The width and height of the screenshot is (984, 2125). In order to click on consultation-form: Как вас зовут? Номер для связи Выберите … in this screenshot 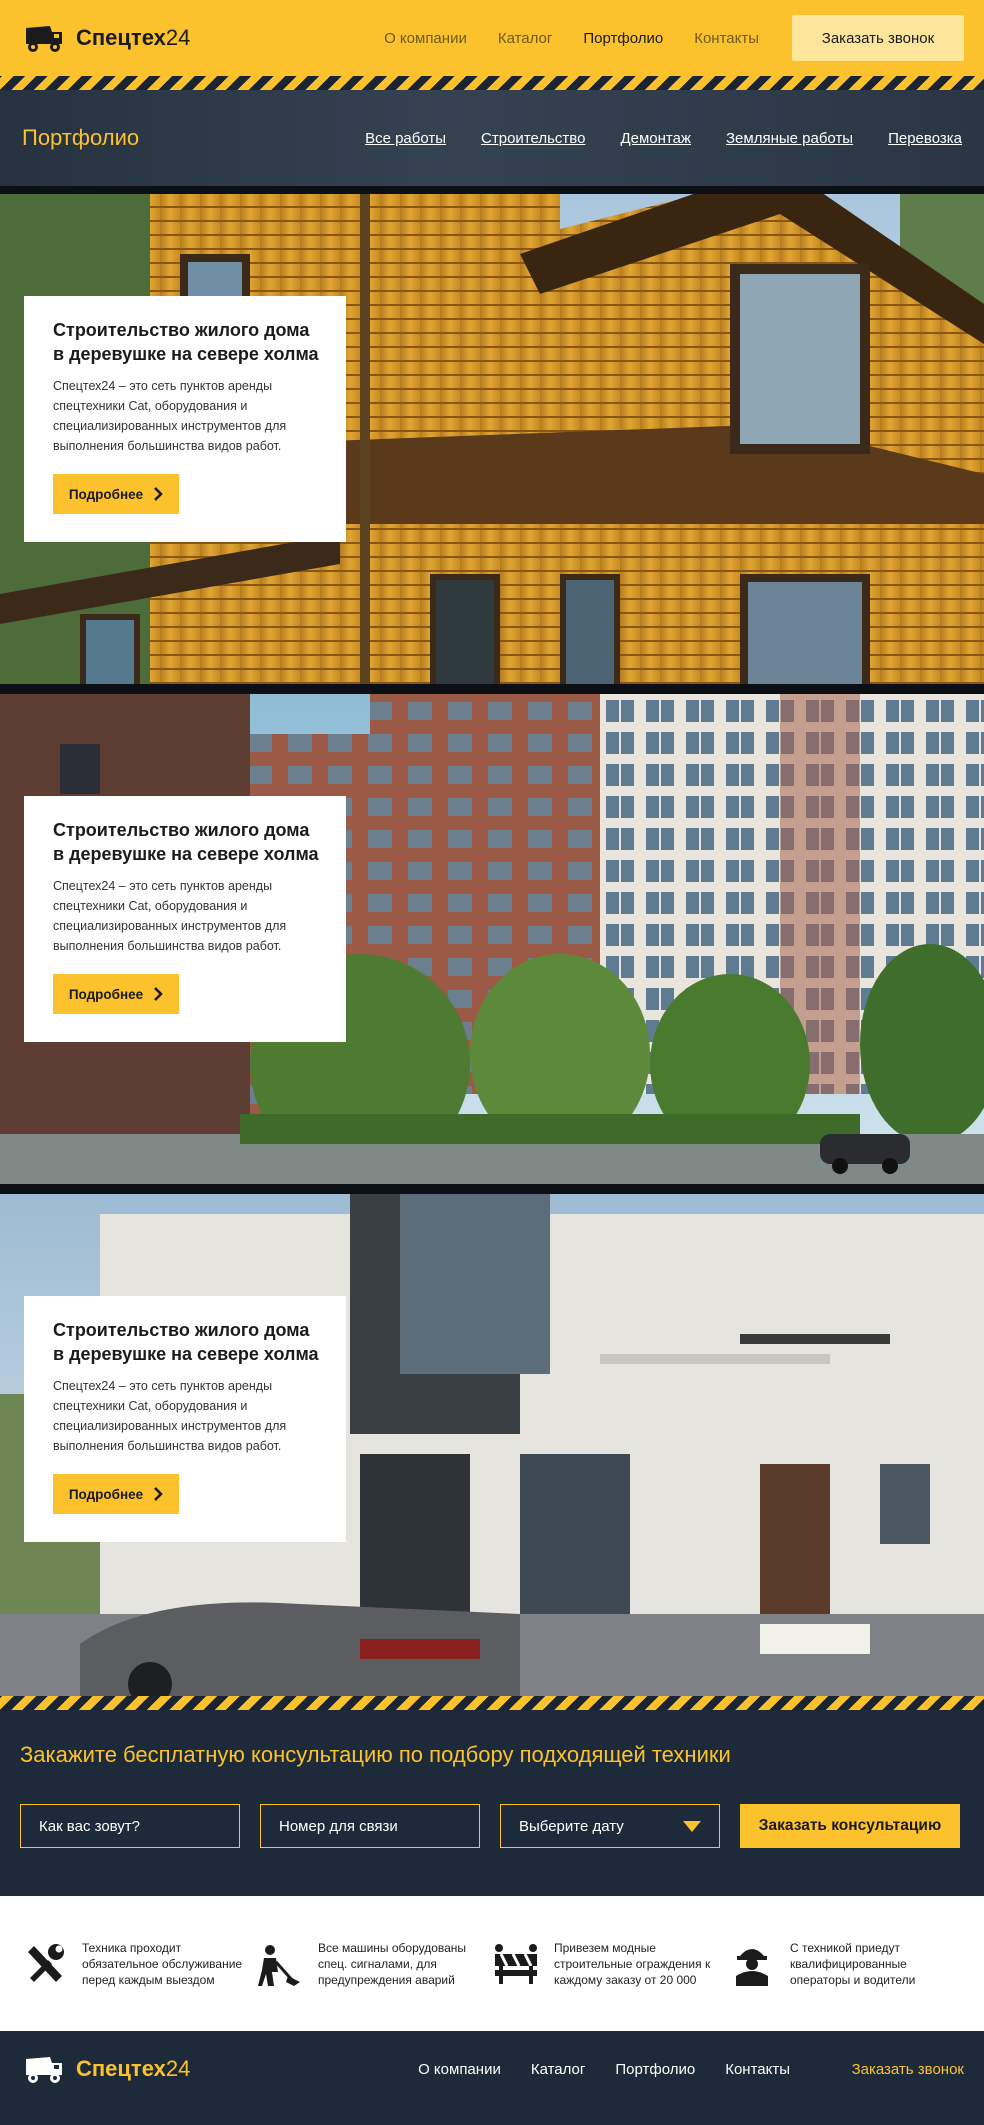, I will do `click(492, 1826)`.